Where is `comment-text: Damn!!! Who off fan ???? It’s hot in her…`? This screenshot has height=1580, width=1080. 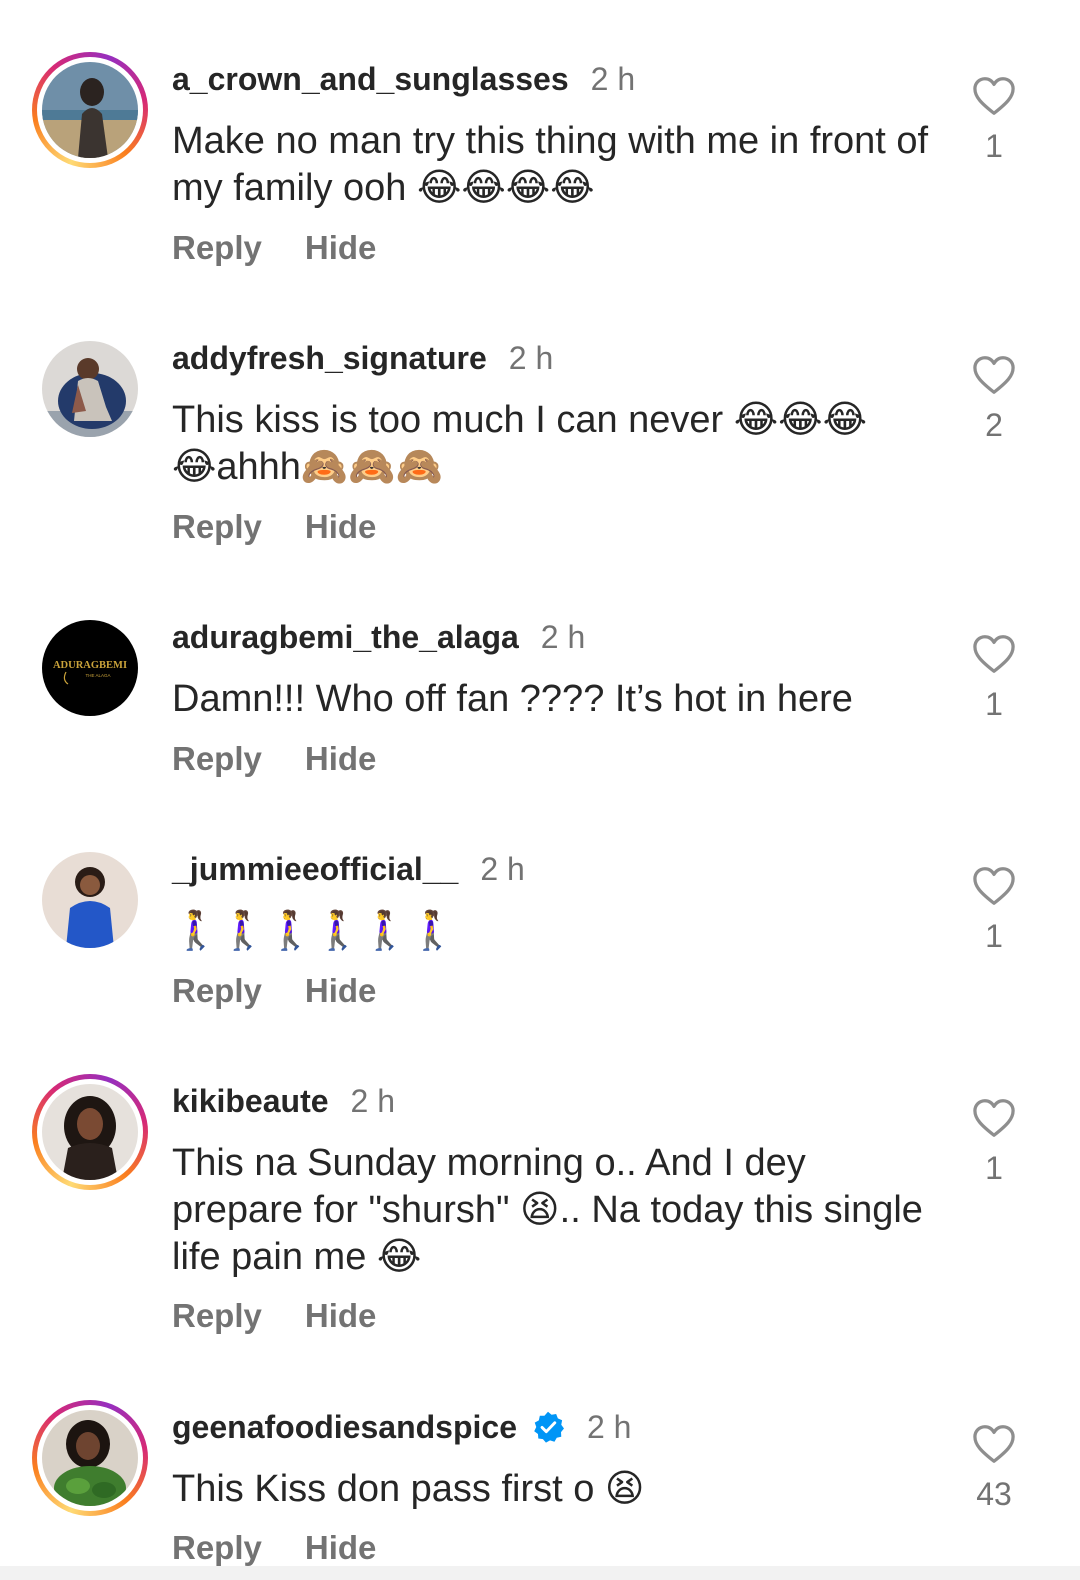
comment-text: Damn!!! Who off fan ???? It’s hot in her… is located at coordinates (512, 699).